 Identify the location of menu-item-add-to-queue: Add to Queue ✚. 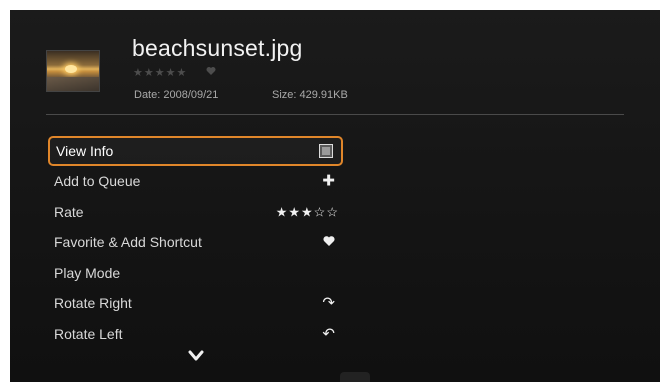
(195, 181).